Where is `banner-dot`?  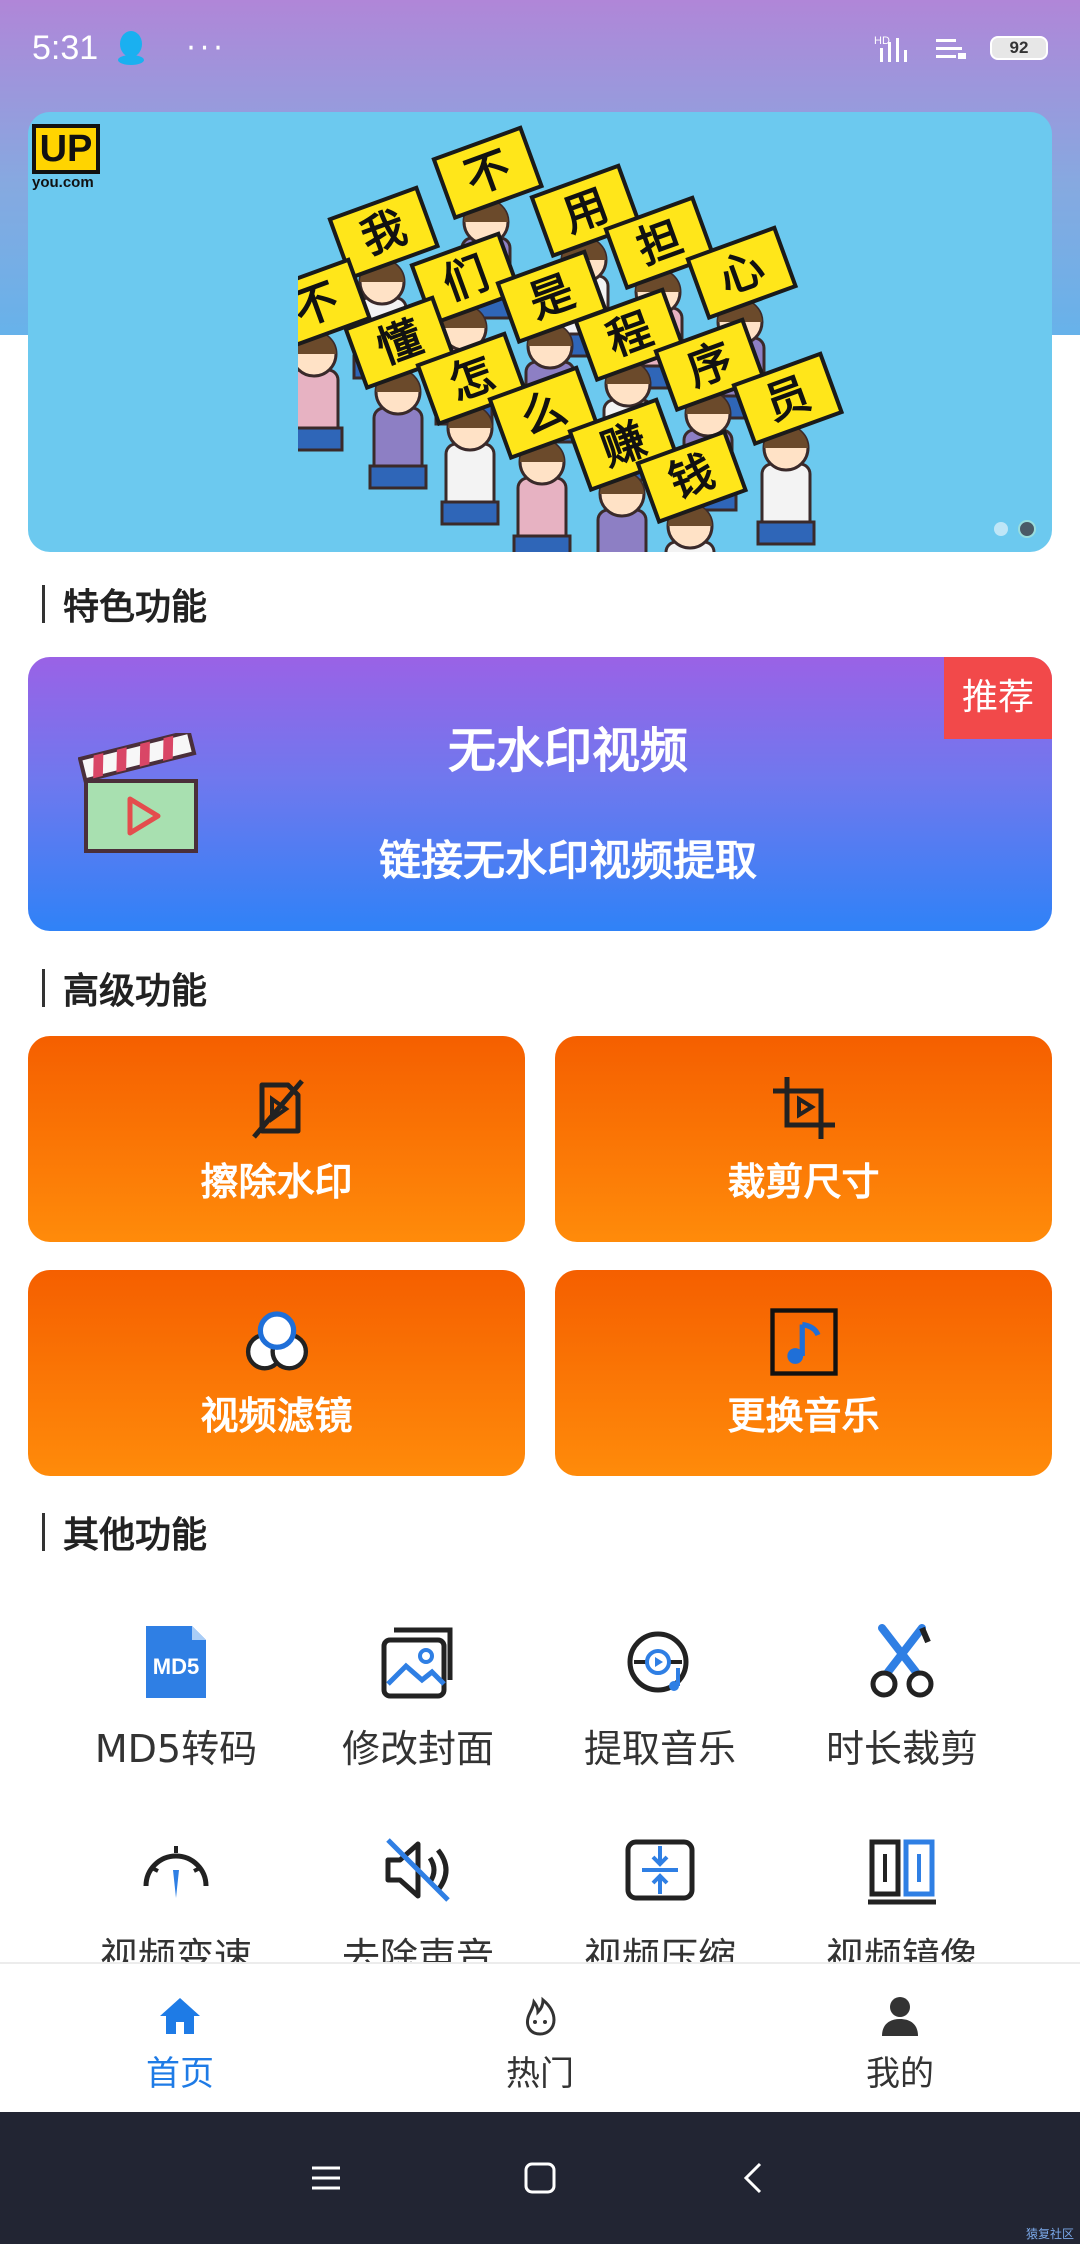
banner-dot is located at coordinates (1001, 529).